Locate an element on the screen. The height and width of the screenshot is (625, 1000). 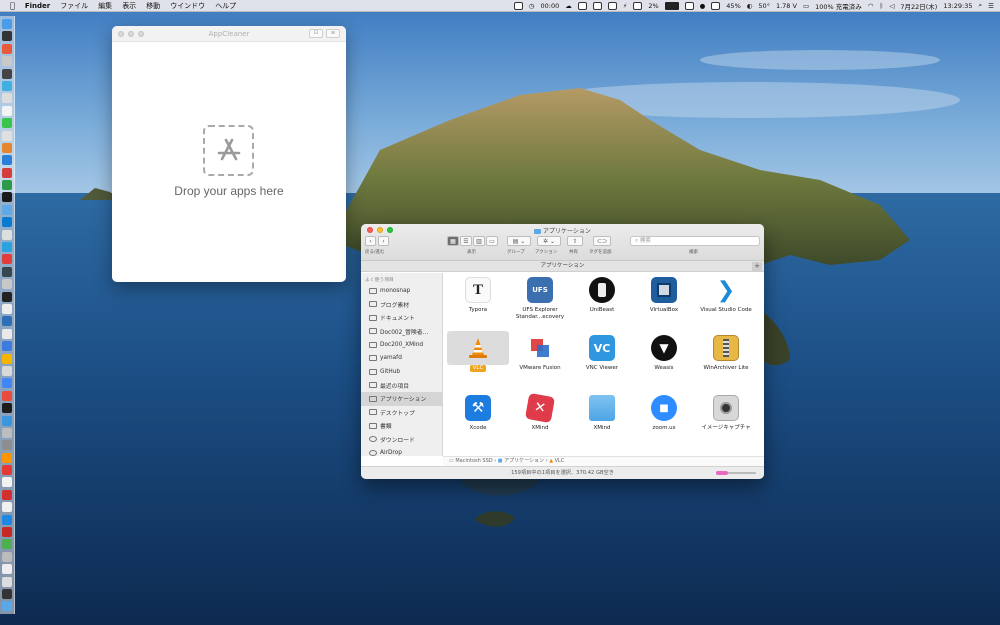
app-item-vmware-fusion: VMware Fusion is located at coordinates (540, 353).